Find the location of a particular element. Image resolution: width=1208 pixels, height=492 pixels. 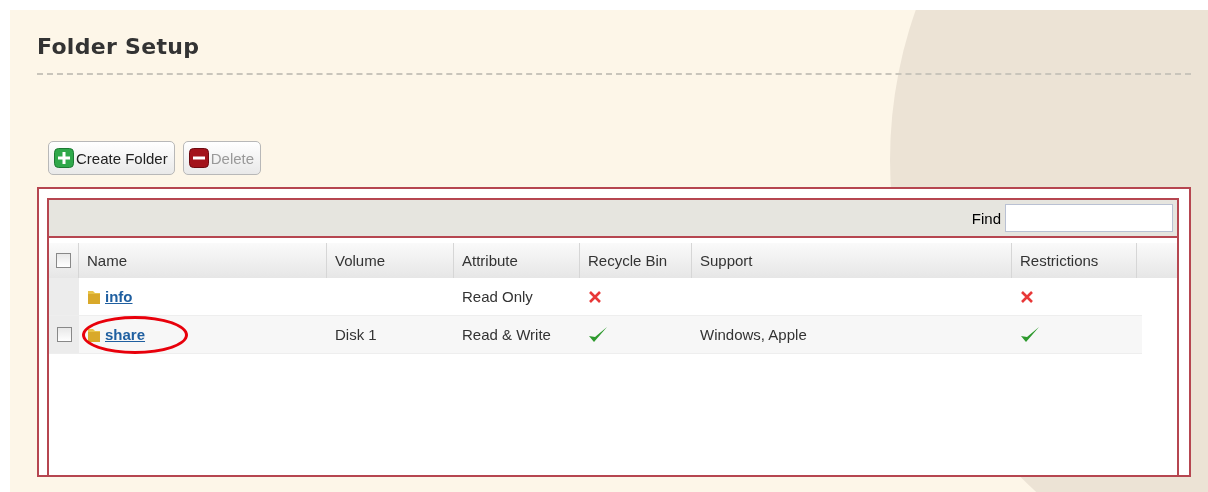

minus-icon is located at coordinates (198, 158).